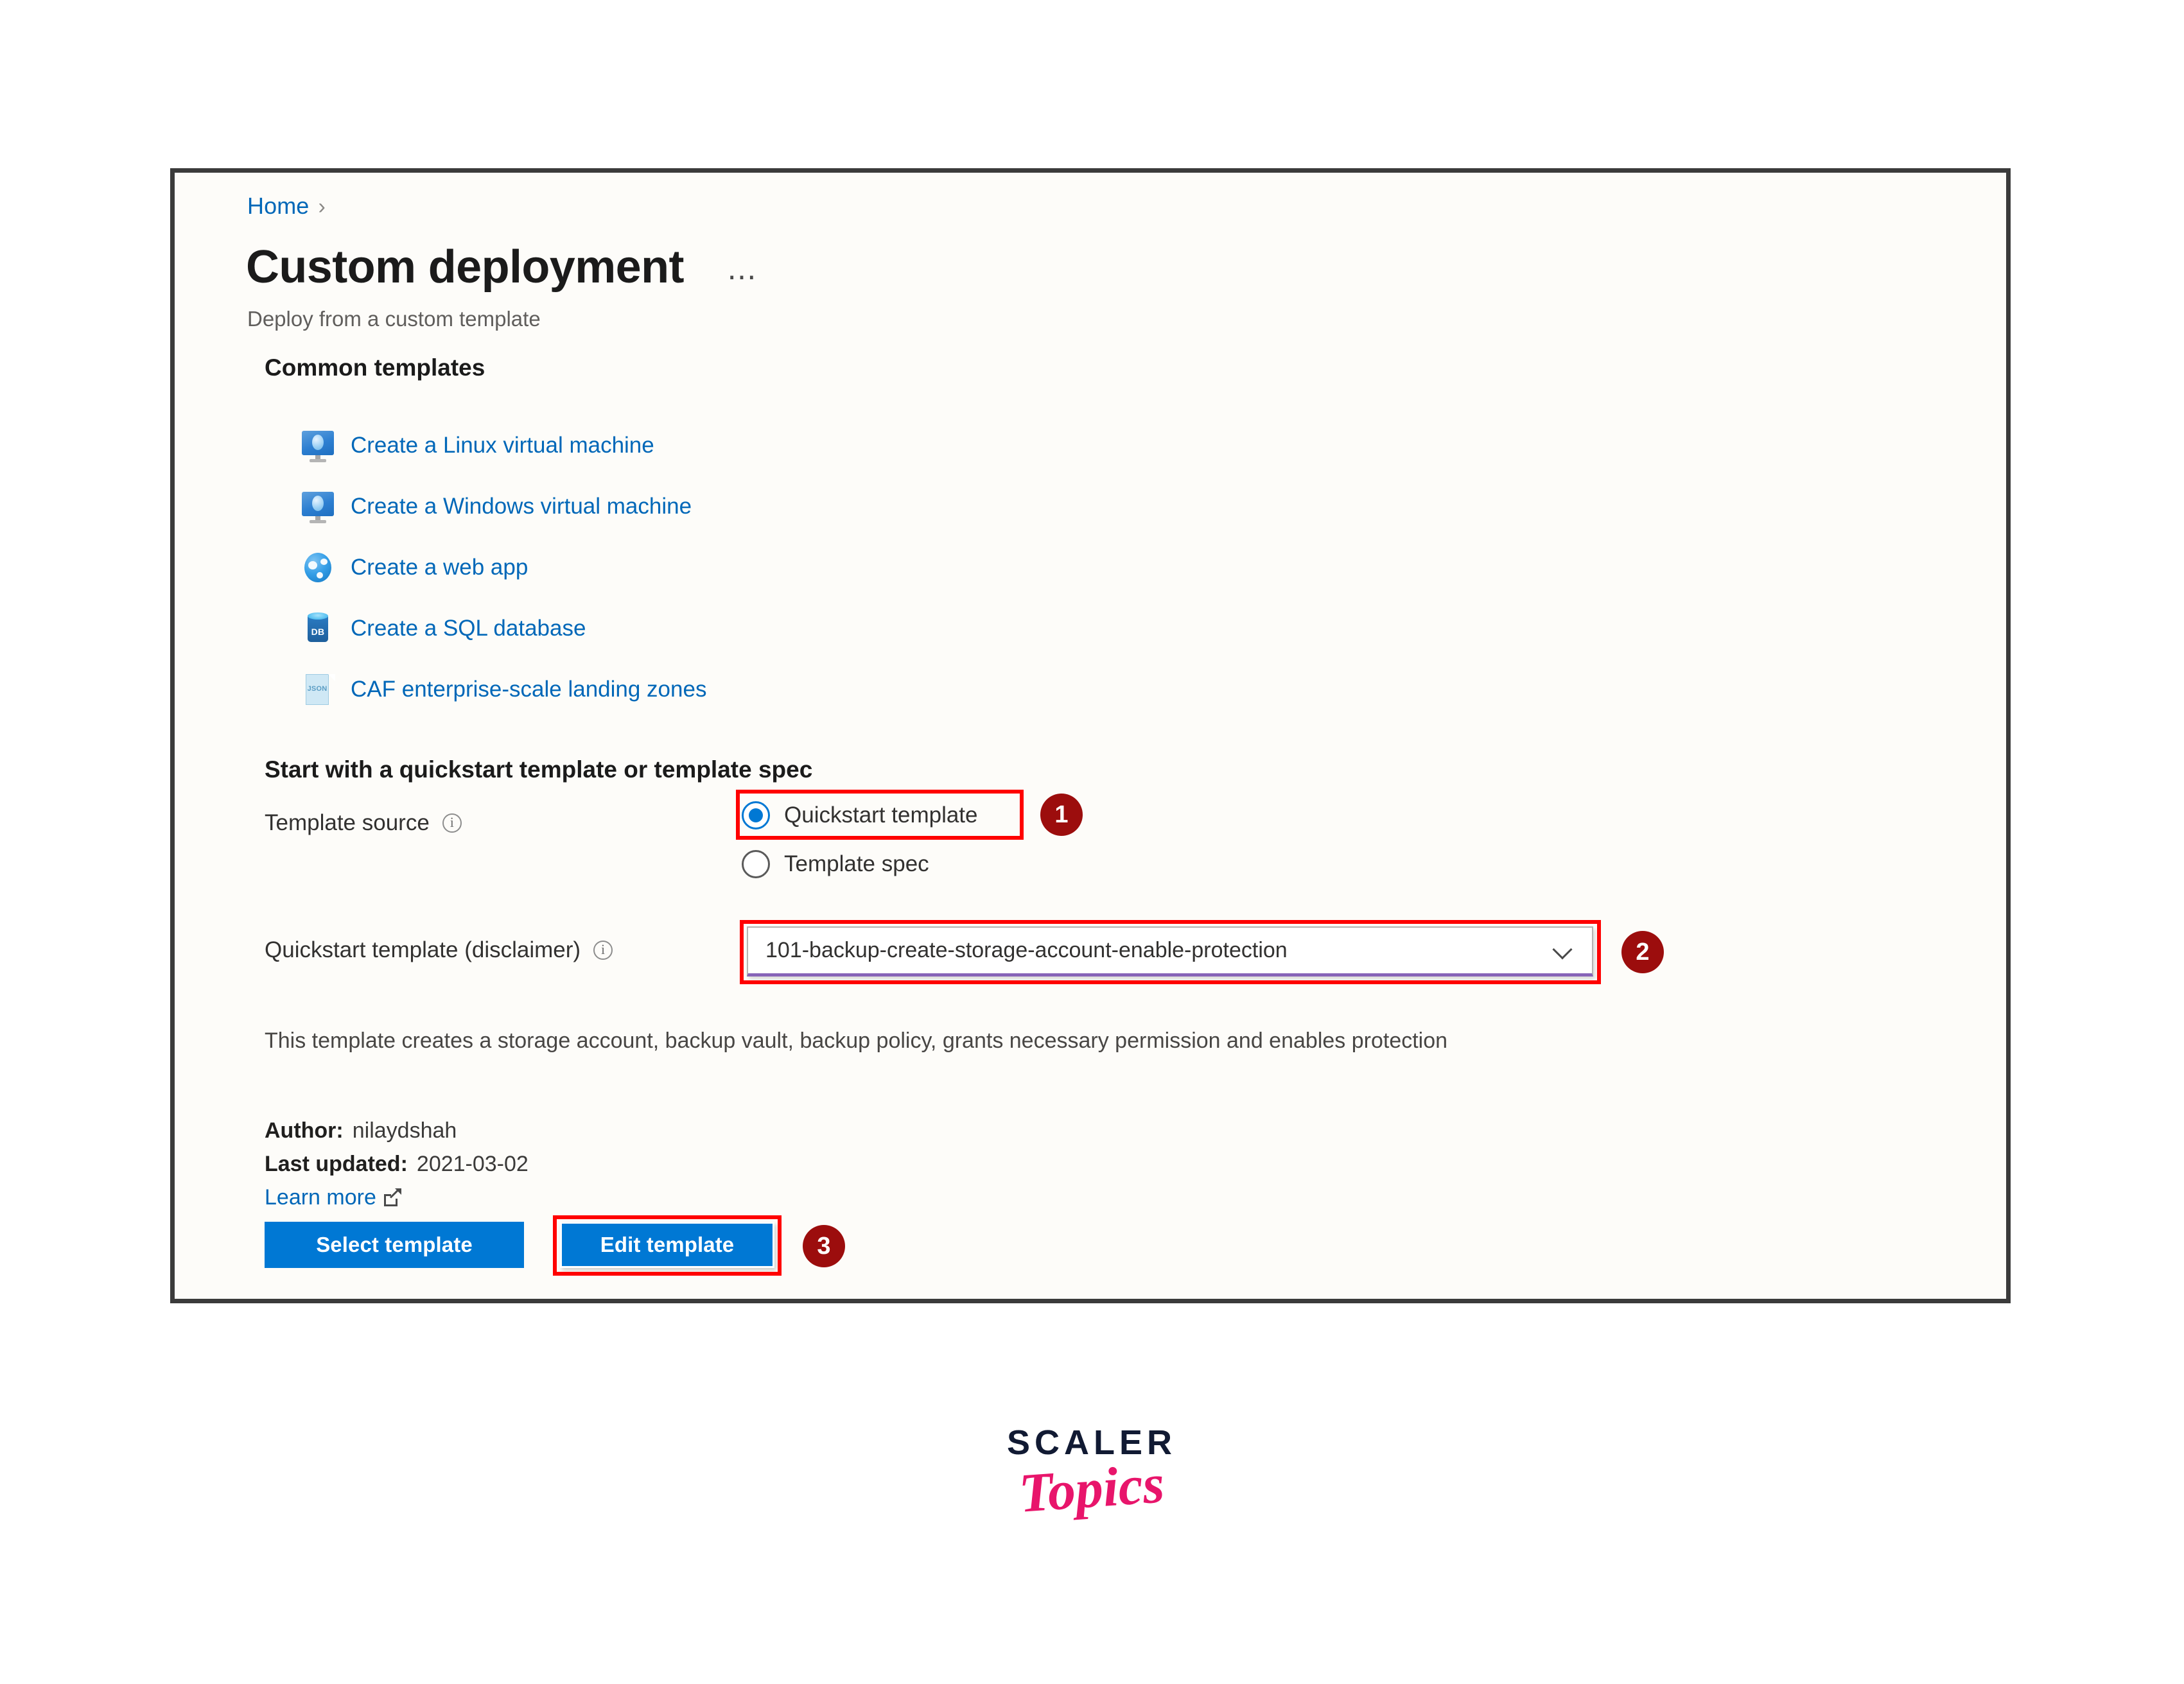  Describe the element at coordinates (667, 1245) in the screenshot. I see `edit-template-button: Edit template` at that location.